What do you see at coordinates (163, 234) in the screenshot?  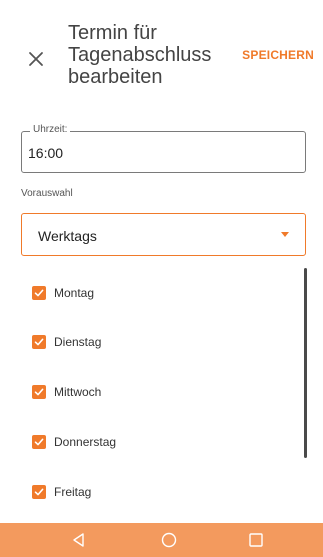 I see `preset-select: Werktags` at bounding box center [163, 234].